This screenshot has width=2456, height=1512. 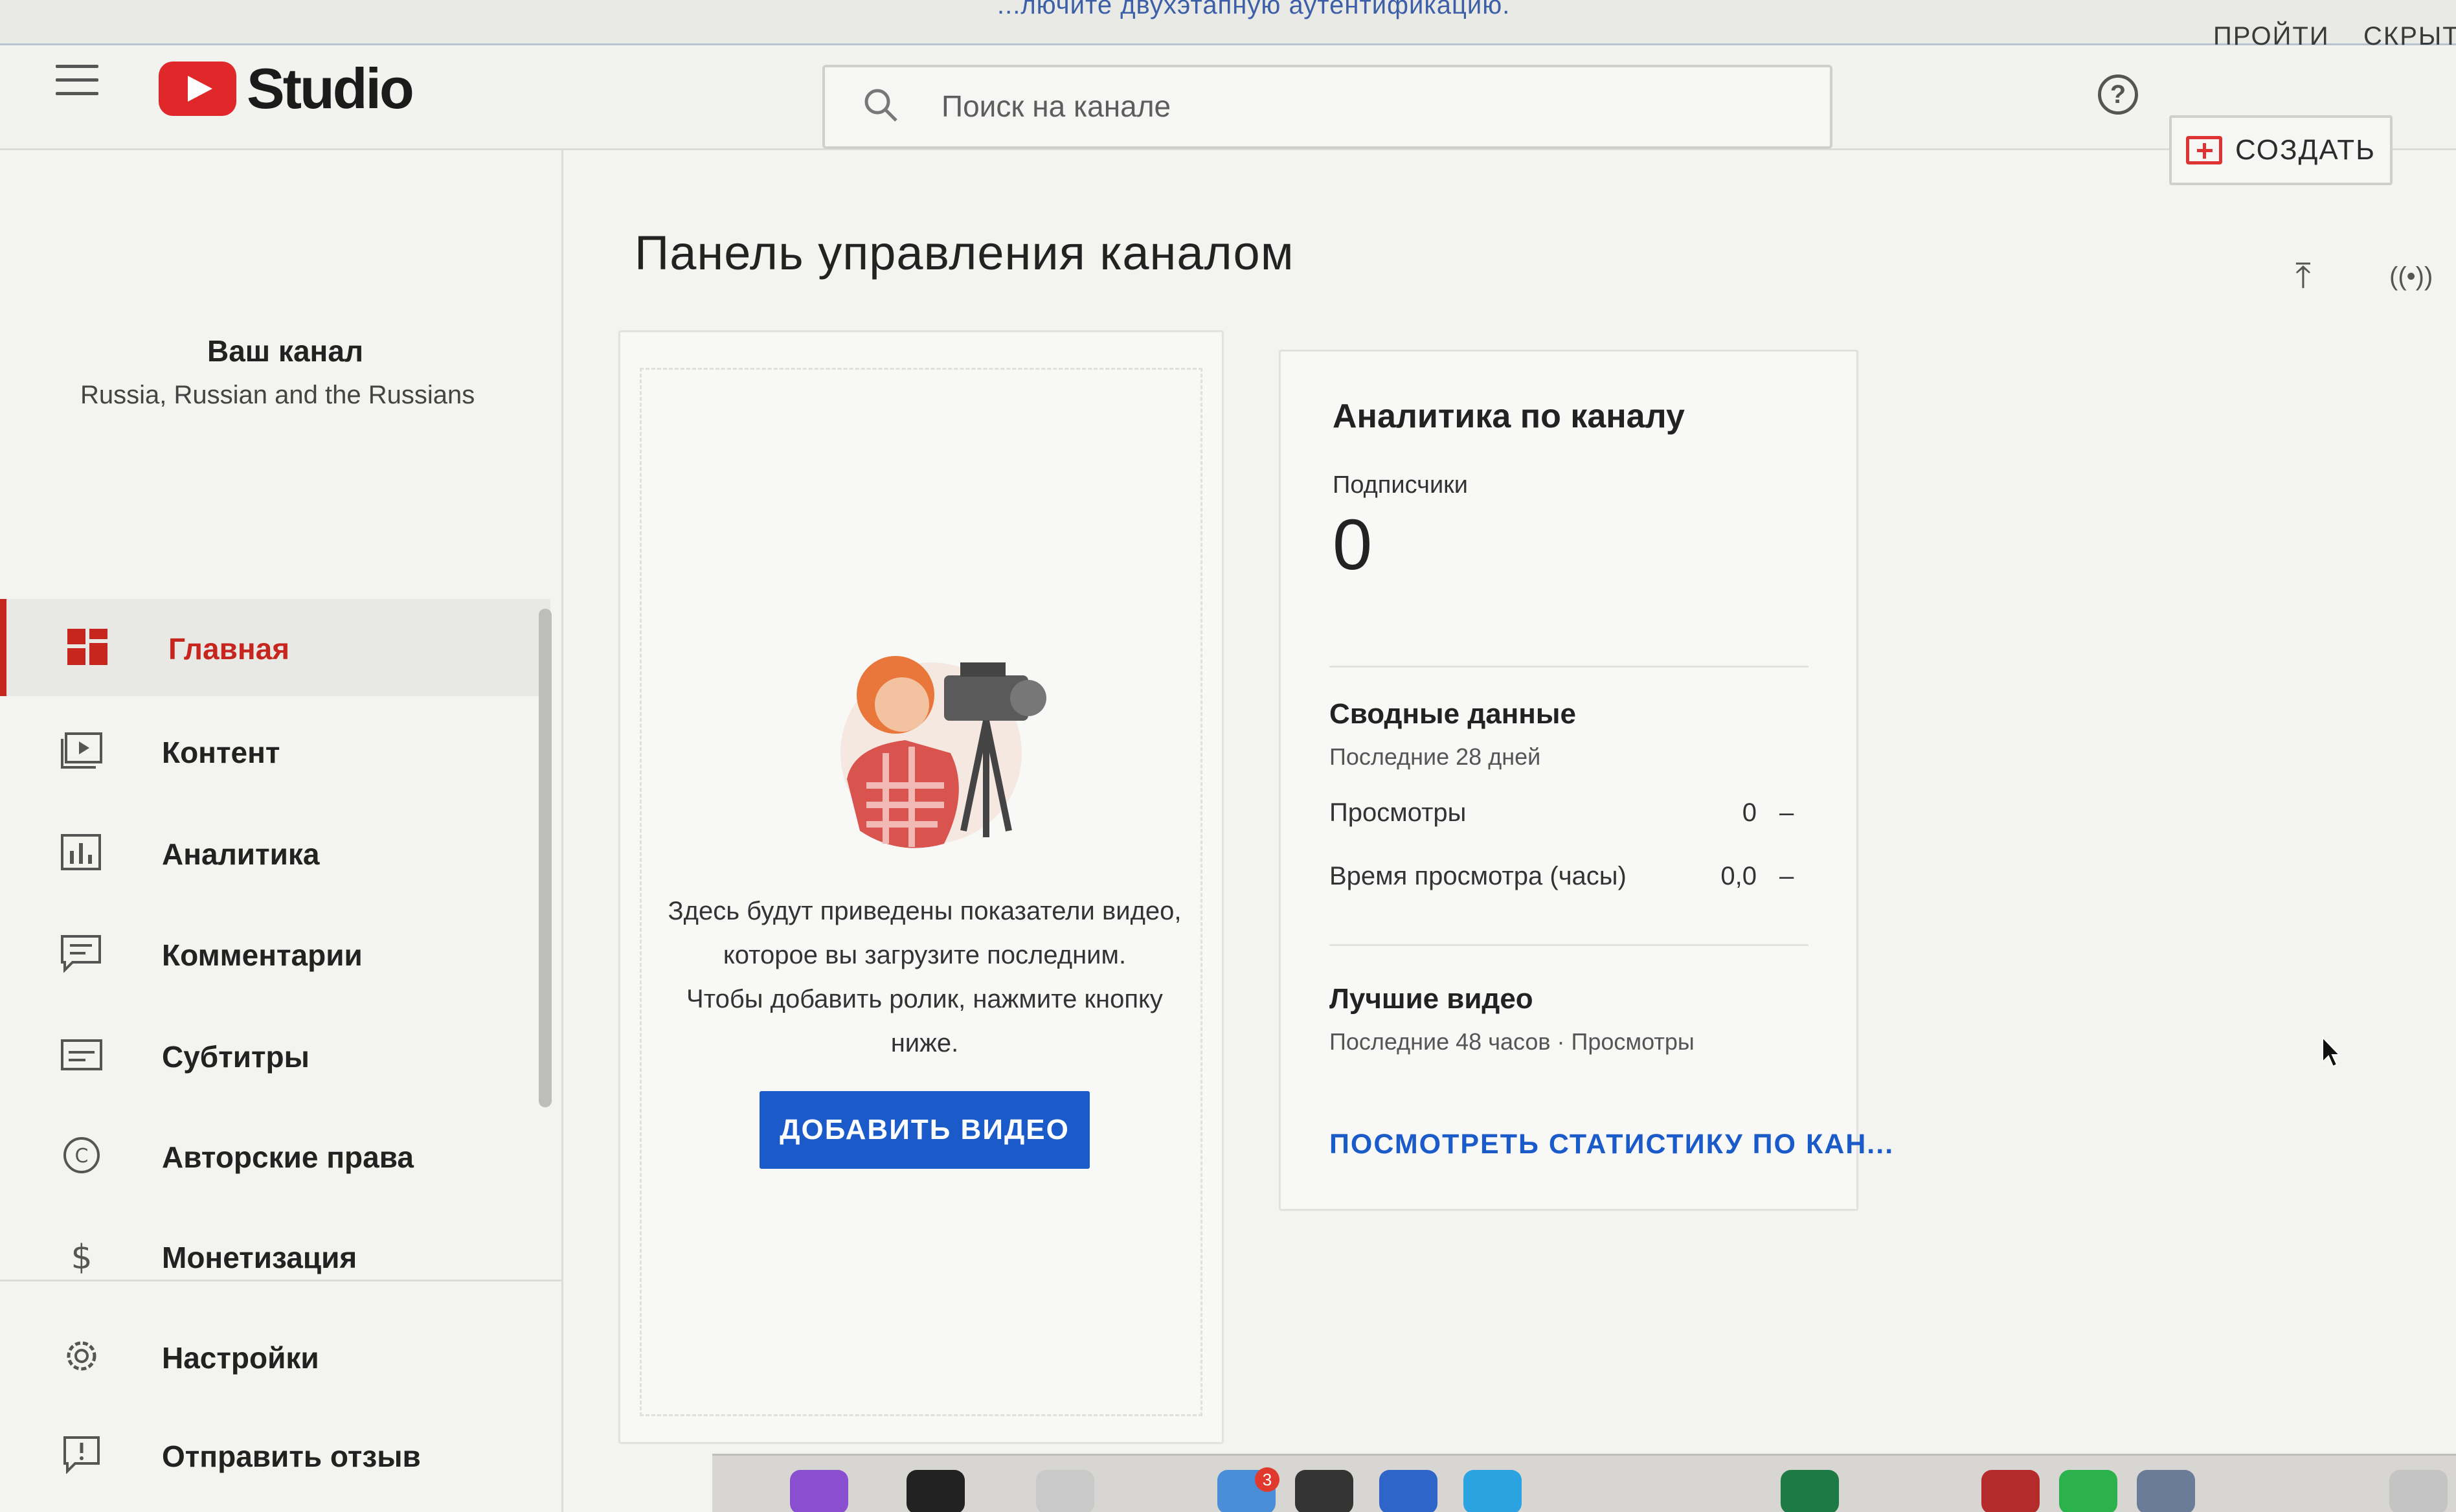 I want to click on dashboard-icon, so click(x=87, y=647).